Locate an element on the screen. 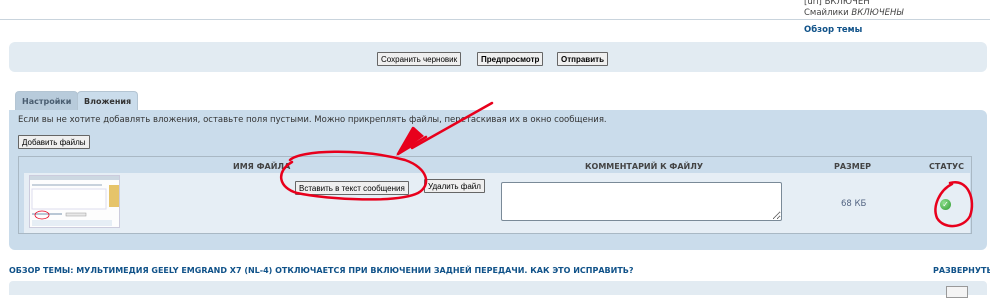  column-header-status: СТАТУС is located at coordinates (947, 166).